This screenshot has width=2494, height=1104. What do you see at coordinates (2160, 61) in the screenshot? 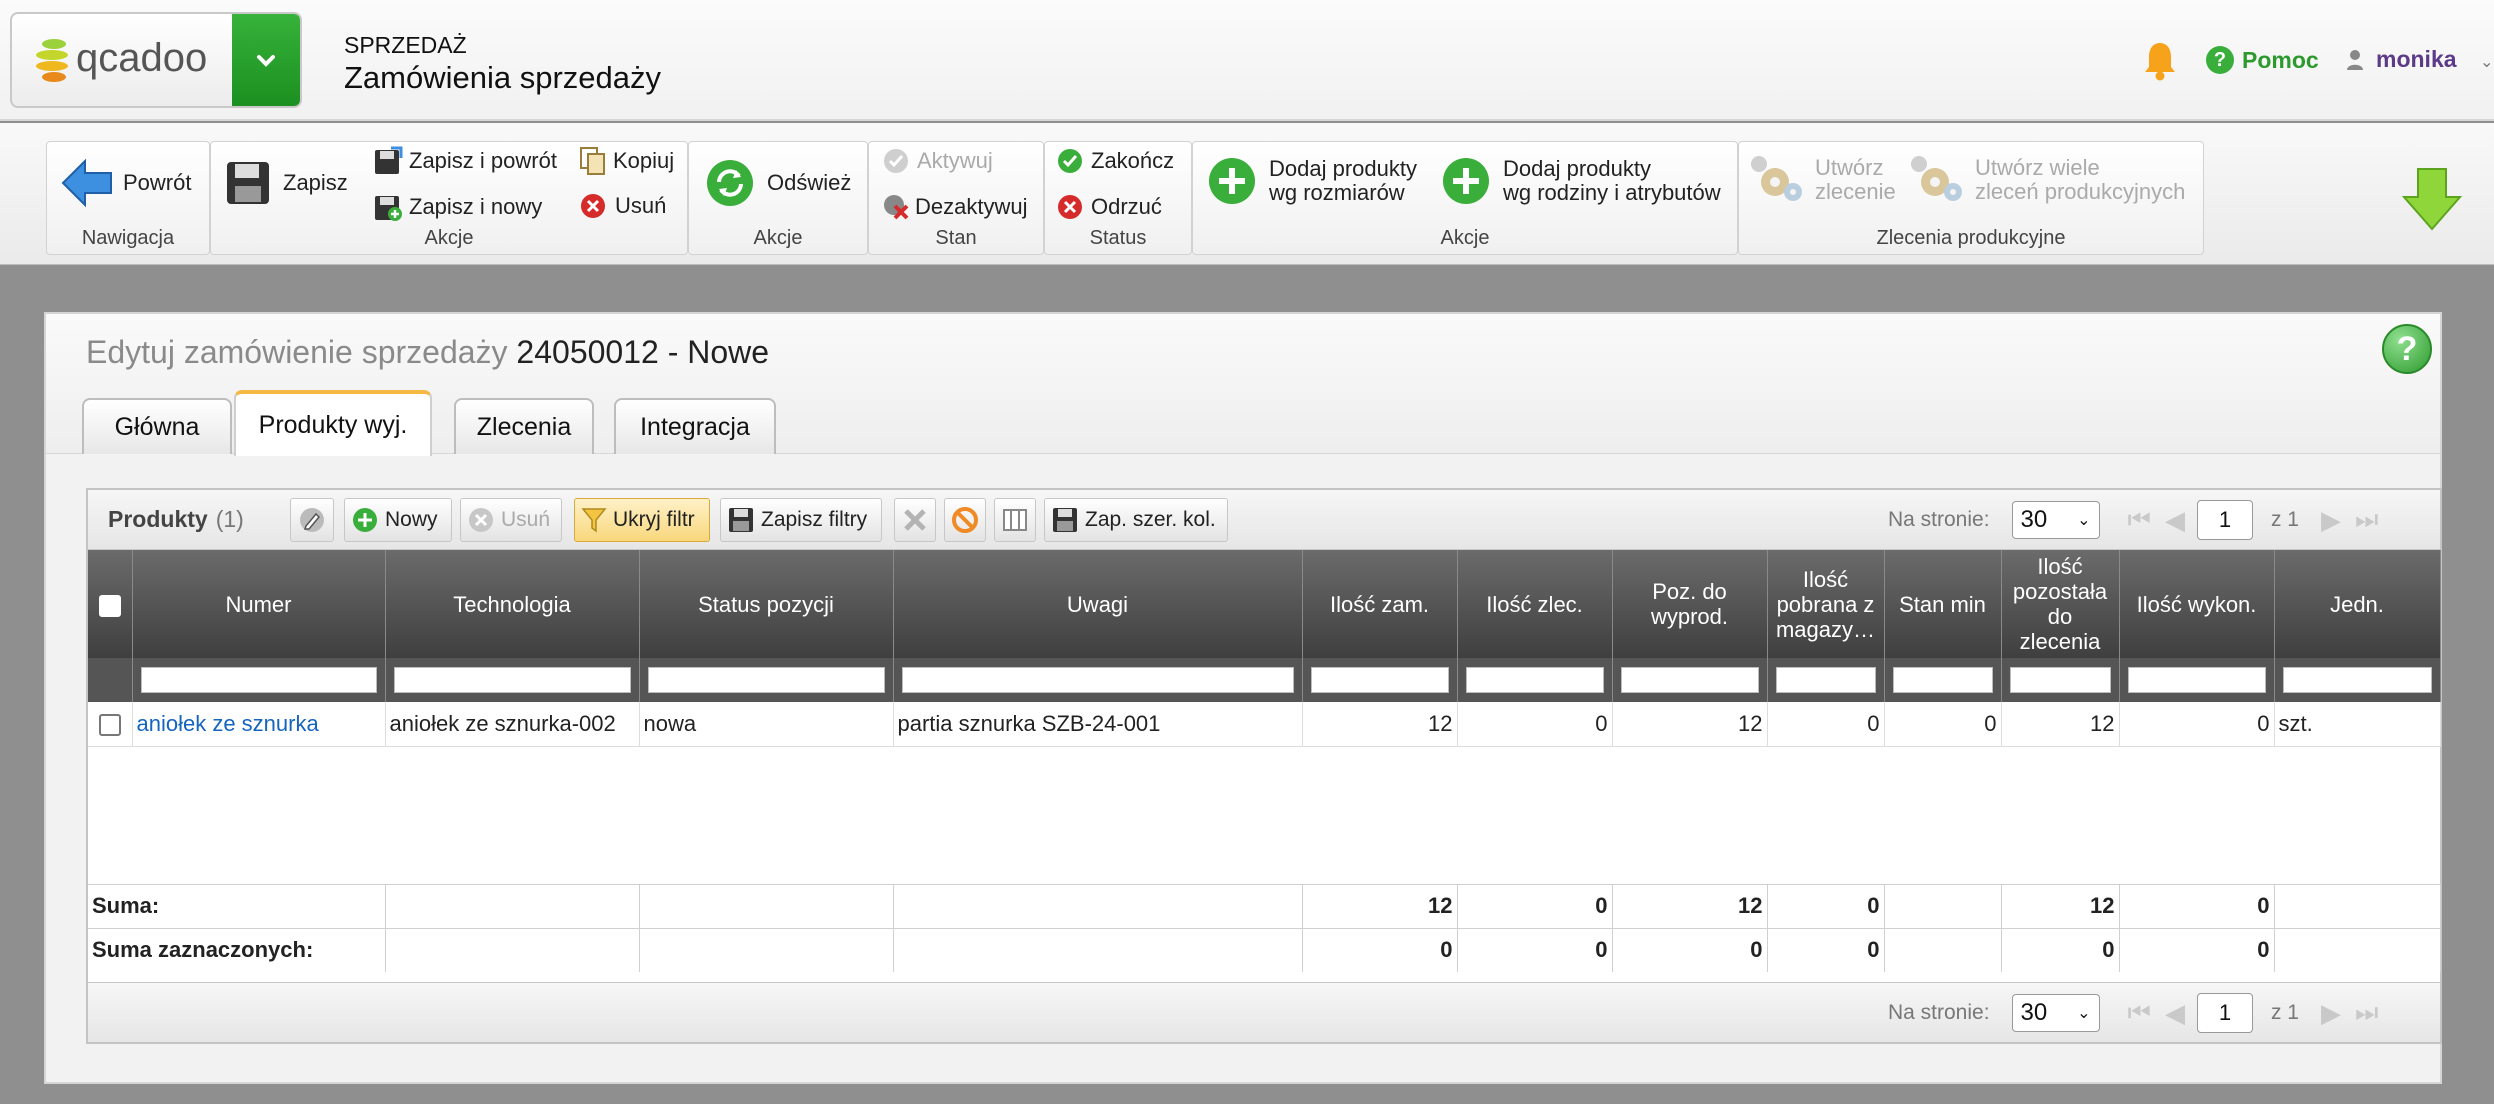
I see `notifications-bell-icon` at bounding box center [2160, 61].